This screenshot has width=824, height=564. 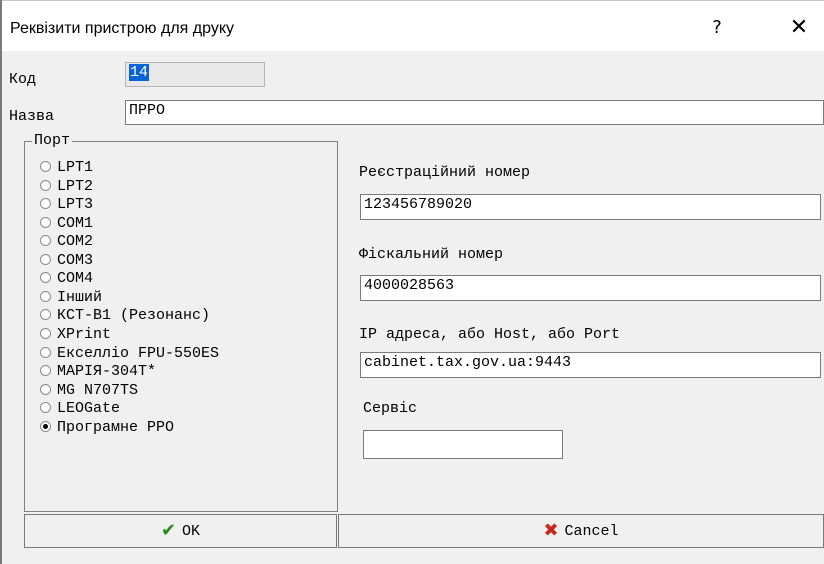 I want to click on port-option: MG N707TS, so click(x=89, y=390).